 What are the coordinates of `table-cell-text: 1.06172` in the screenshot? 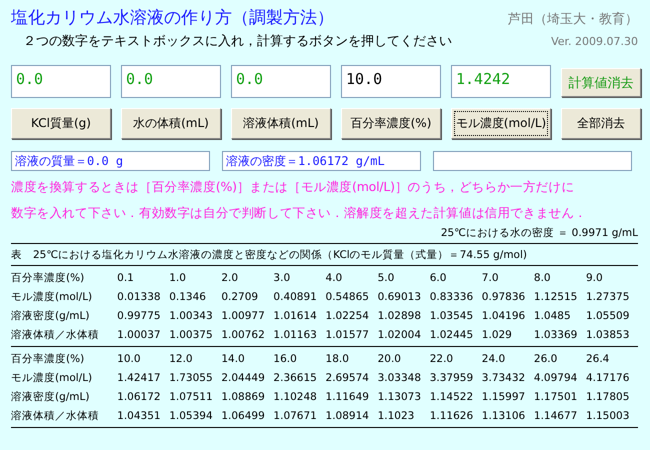 It's located at (139, 396).